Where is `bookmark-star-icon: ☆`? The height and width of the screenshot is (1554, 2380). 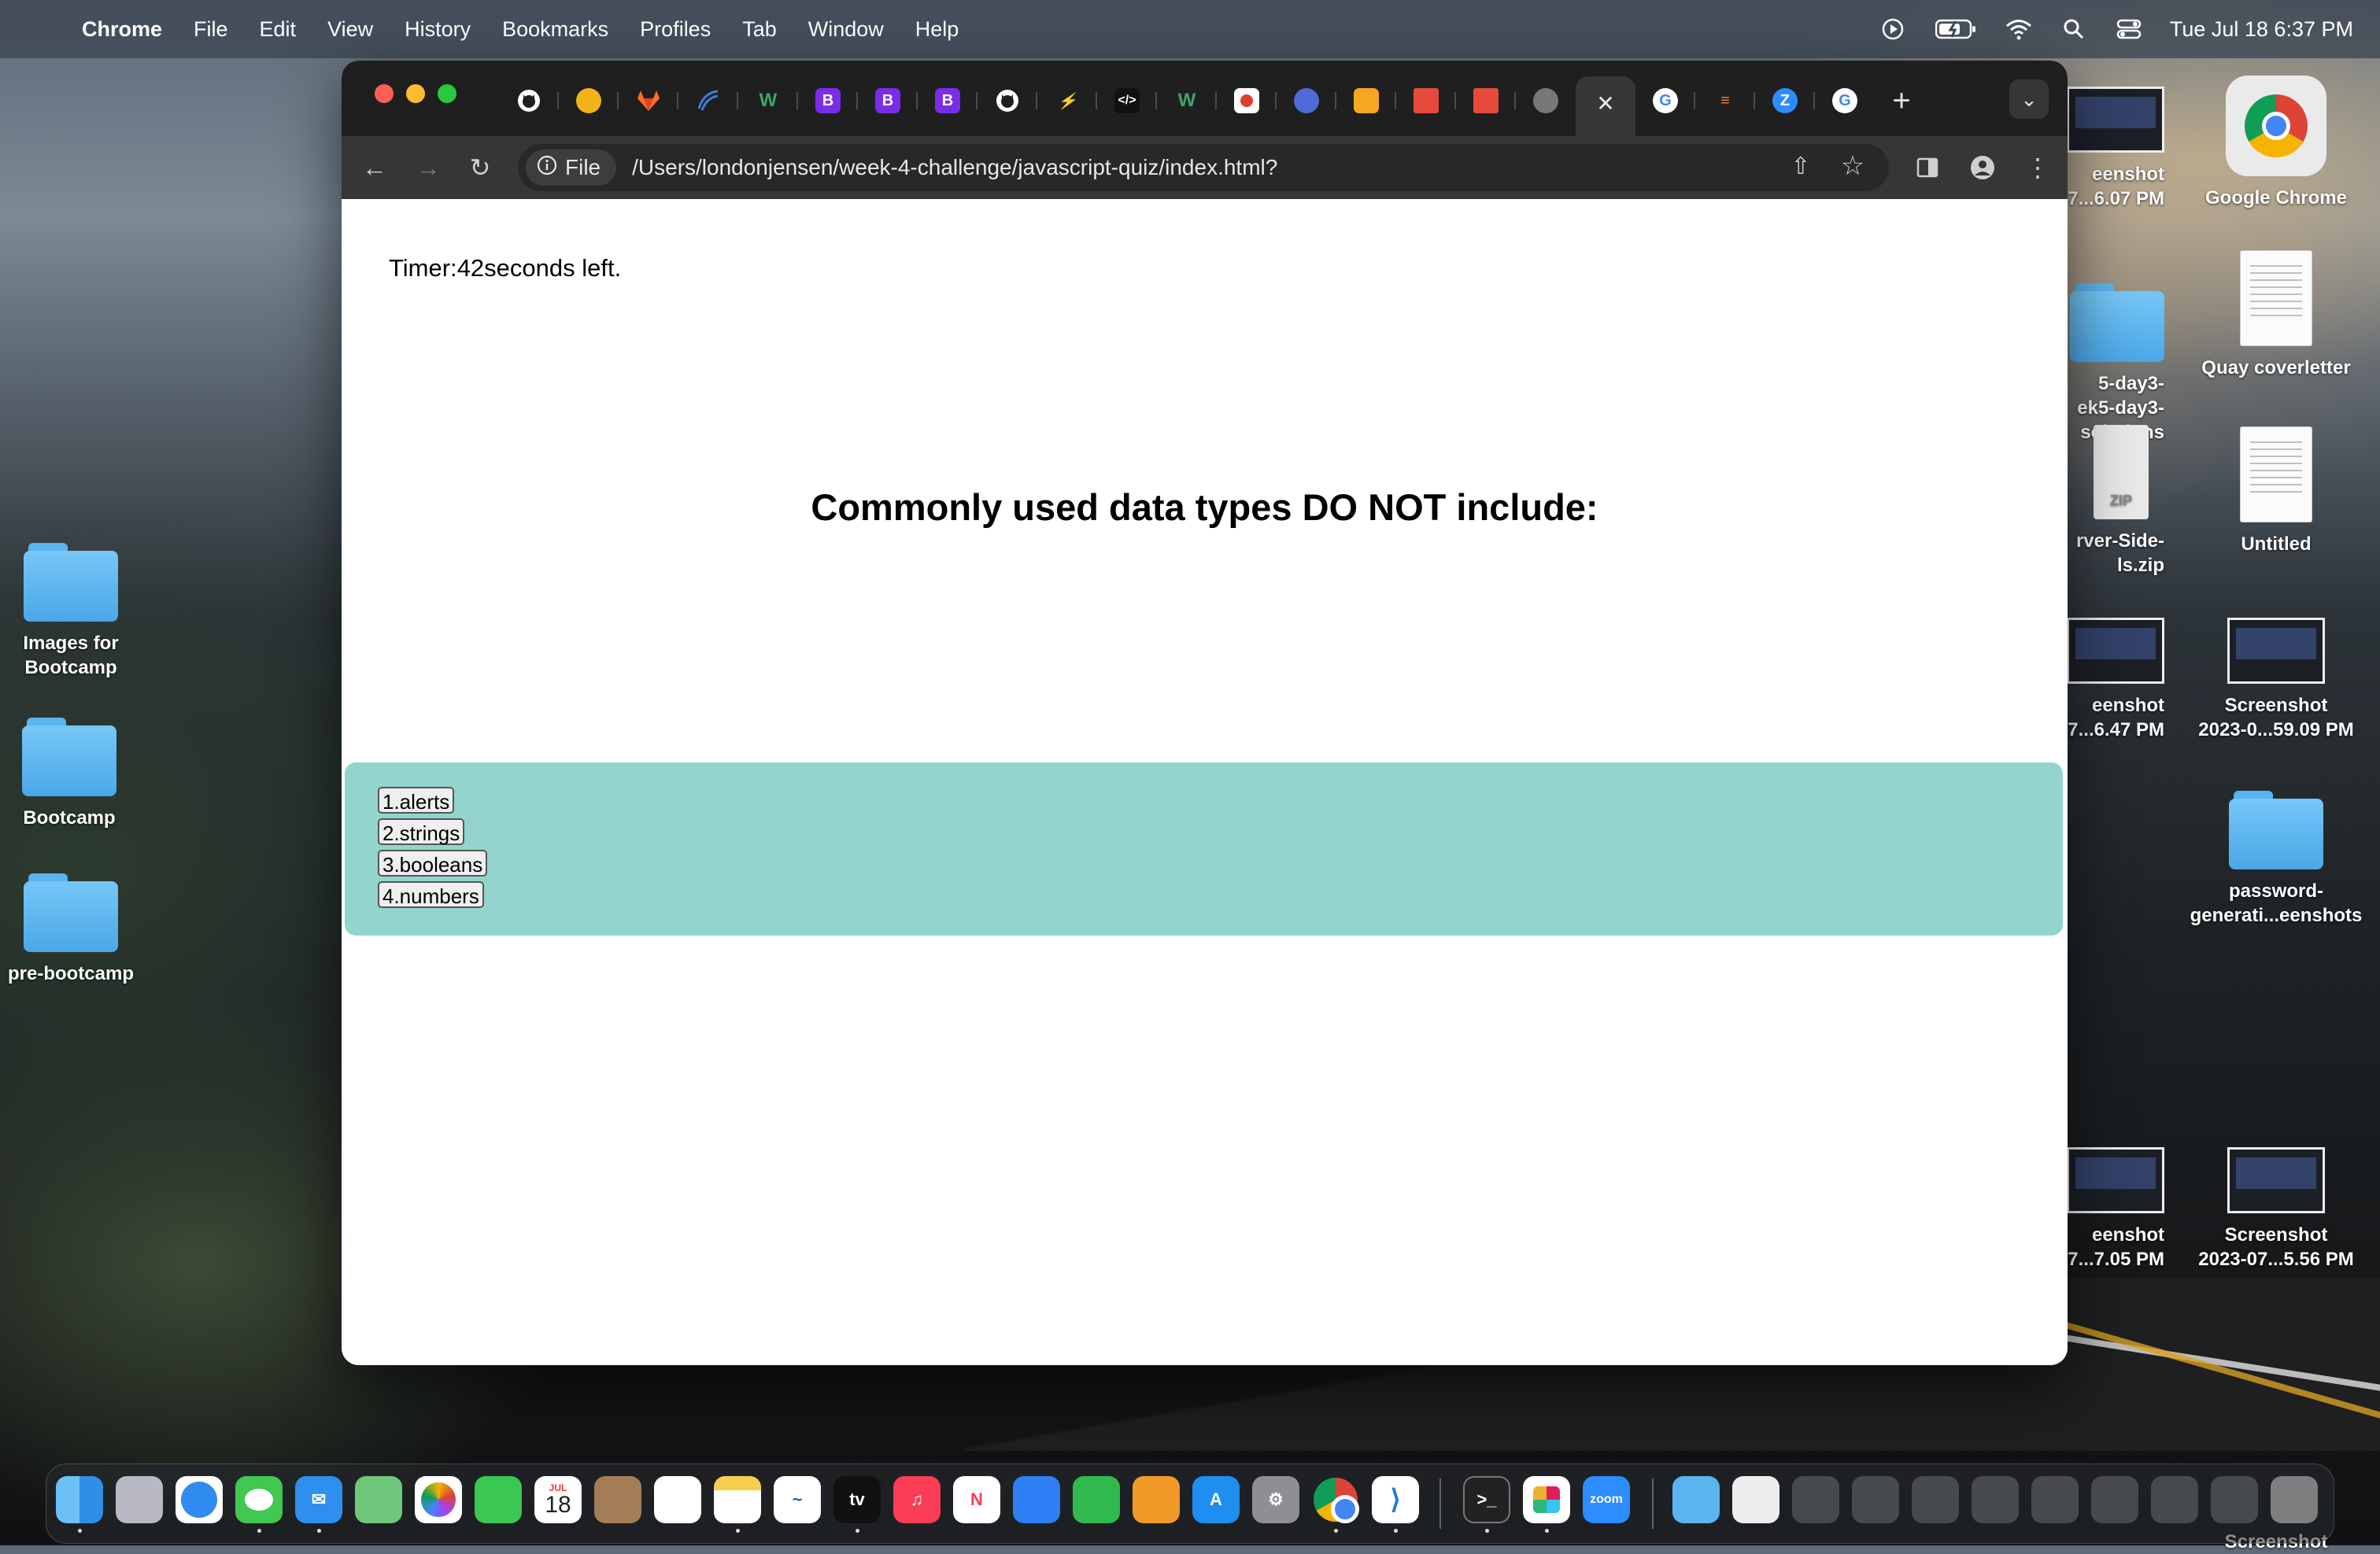
bookmark-star-icon: ☆ is located at coordinates (1852, 166).